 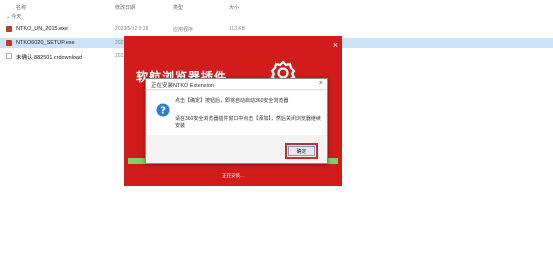 What do you see at coordinates (9, 56) in the screenshot?
I see `download-file-icon` at bounding box center [9, 56].